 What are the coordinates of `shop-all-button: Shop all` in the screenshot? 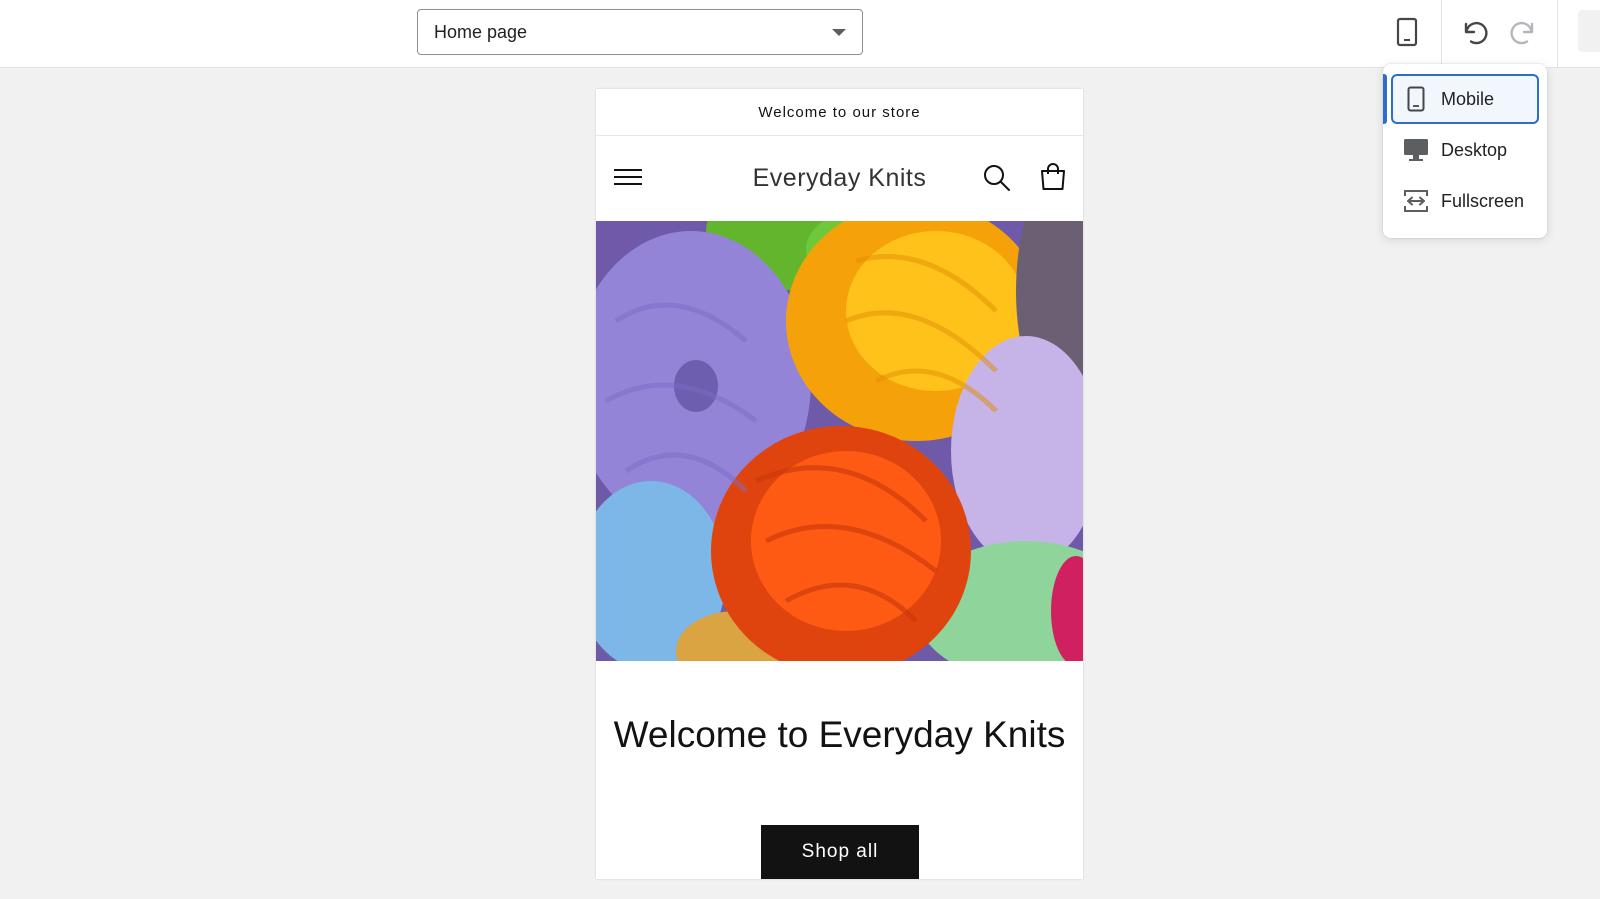 It's located at (840, 852).